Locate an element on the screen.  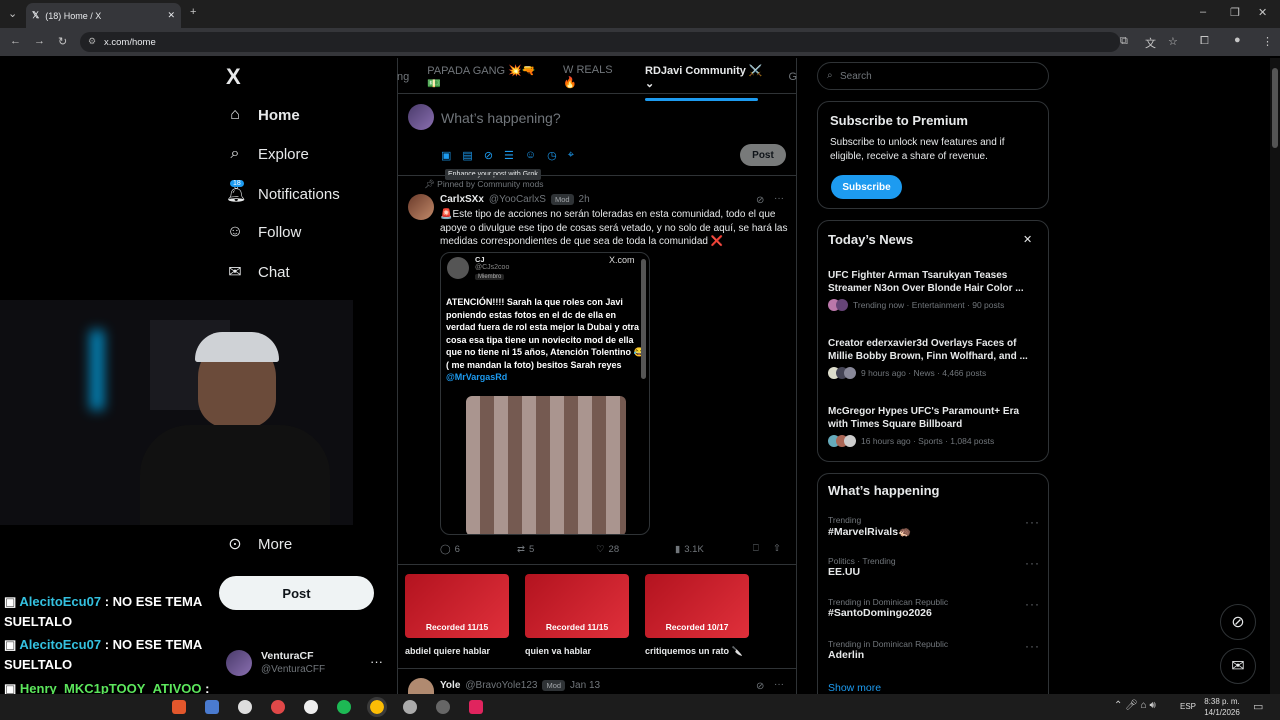
compose-post-button: Post is located at coordinates (763, 155).